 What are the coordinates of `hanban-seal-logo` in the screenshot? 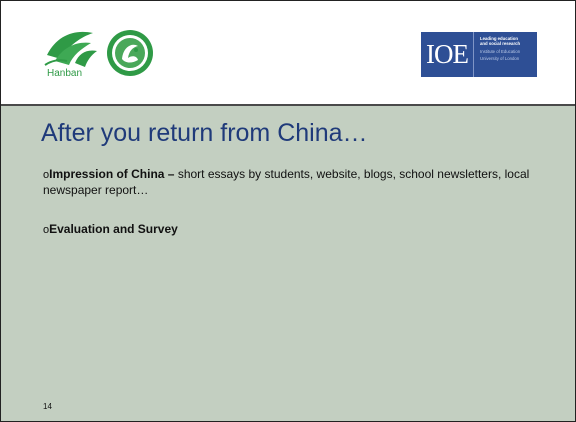 It's located at (130, 53).